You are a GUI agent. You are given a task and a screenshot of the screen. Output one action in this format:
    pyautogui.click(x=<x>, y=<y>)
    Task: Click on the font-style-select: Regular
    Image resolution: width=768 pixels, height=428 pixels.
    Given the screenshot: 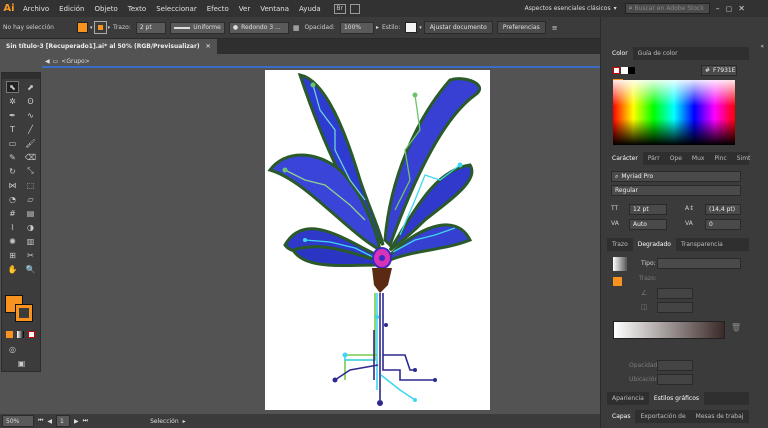 What is the action you would take?
    pyautogui.click(x=676, y=190)
    